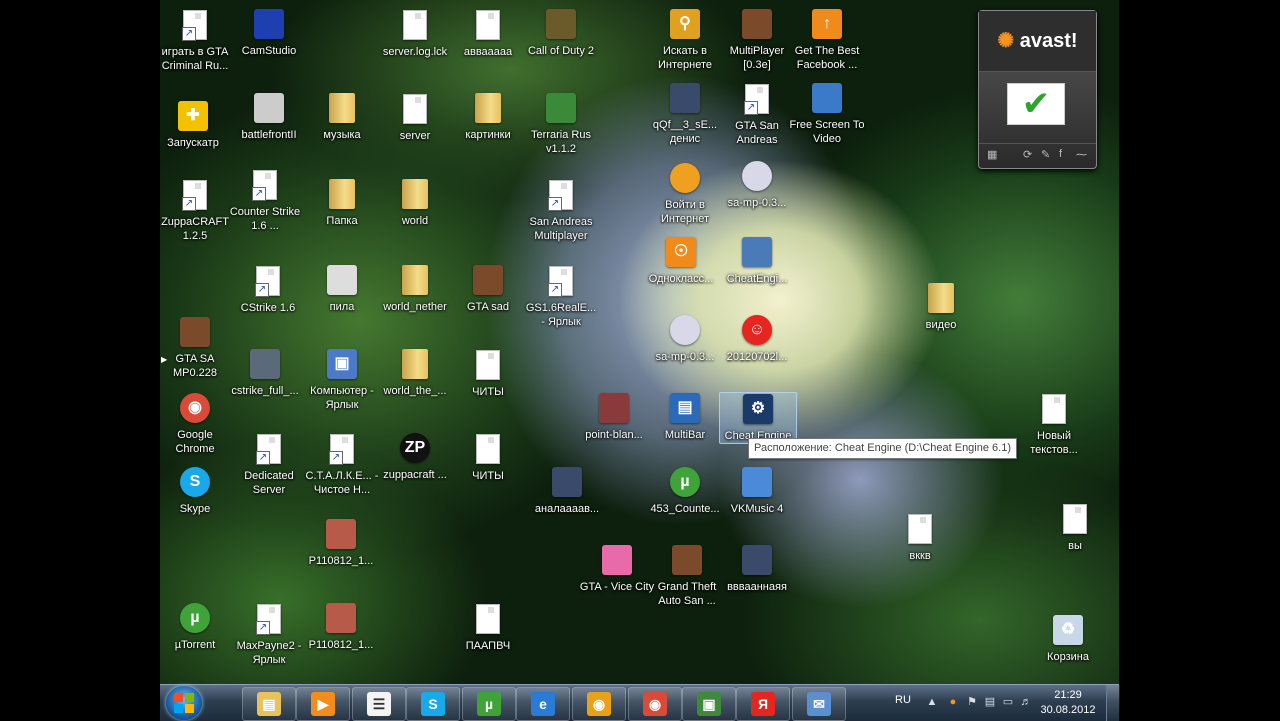 The height and width of the screenshot is (721, 1280). Describe the element at coordinates (953, 702) in the screenshot. I see `avast-tray-icon: ●` at that location.